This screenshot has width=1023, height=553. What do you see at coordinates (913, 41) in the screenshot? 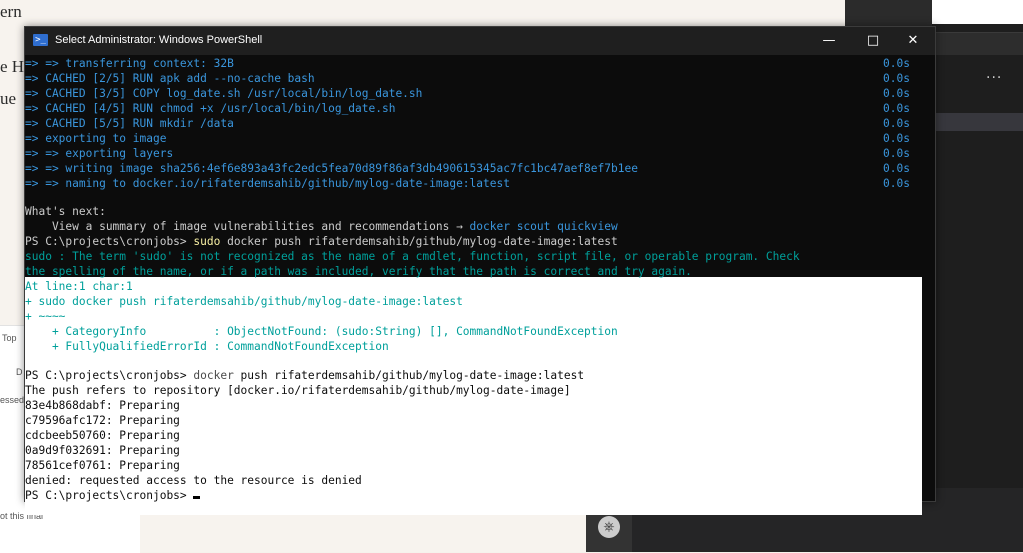
I see `close-button: ✕` at bounding box center [913, 41].